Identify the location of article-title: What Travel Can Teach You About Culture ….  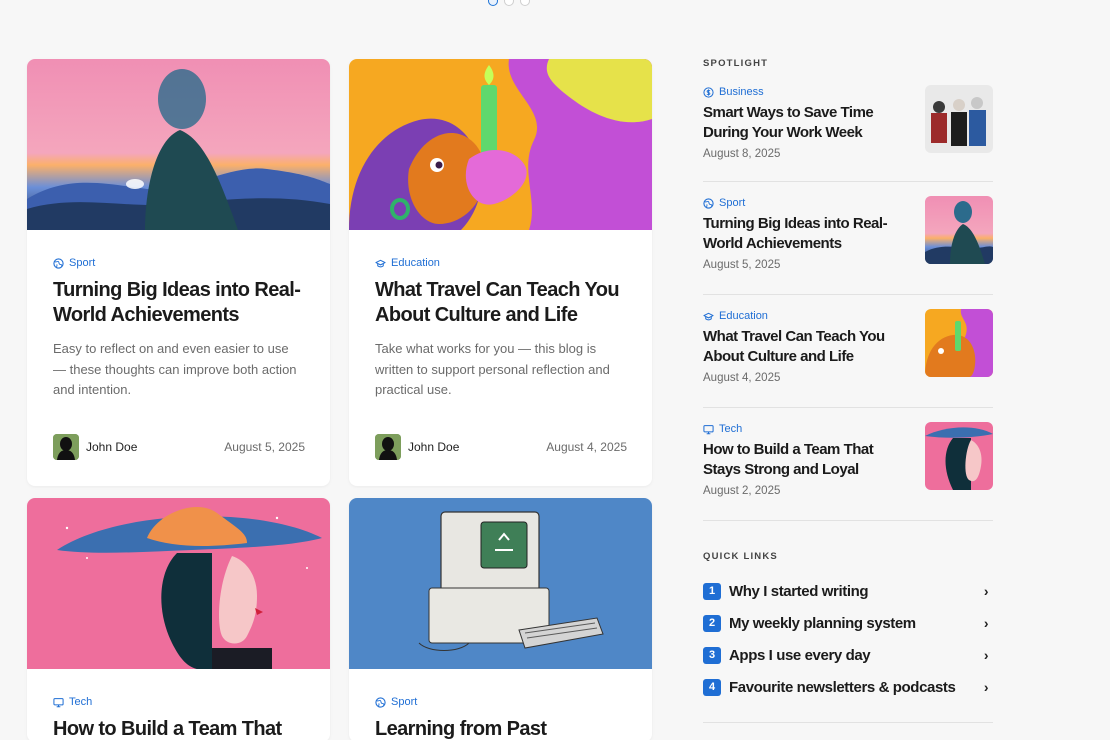
(501, 303).